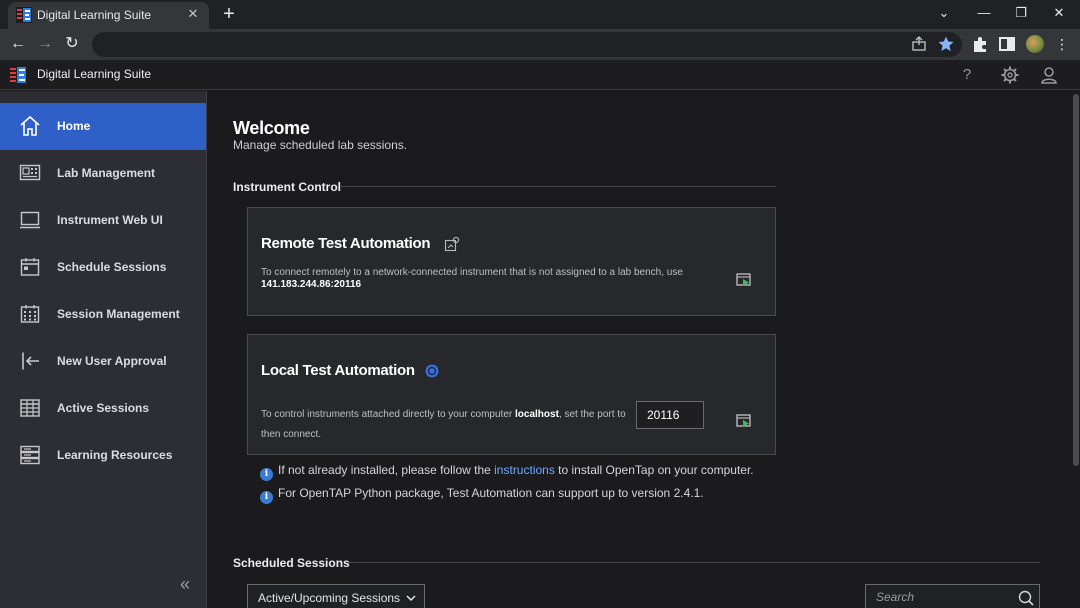 The image size is (1080, 608). I want to click on sidebar-item-label: Instrument Web UI, so click(110, 220).